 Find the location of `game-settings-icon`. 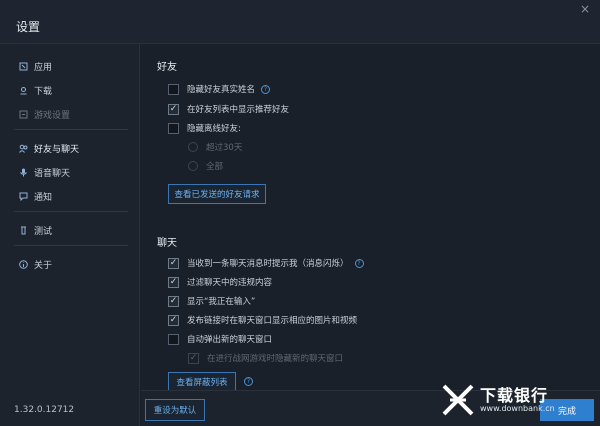

game-settings-icon is located at coordinates (23, 114).